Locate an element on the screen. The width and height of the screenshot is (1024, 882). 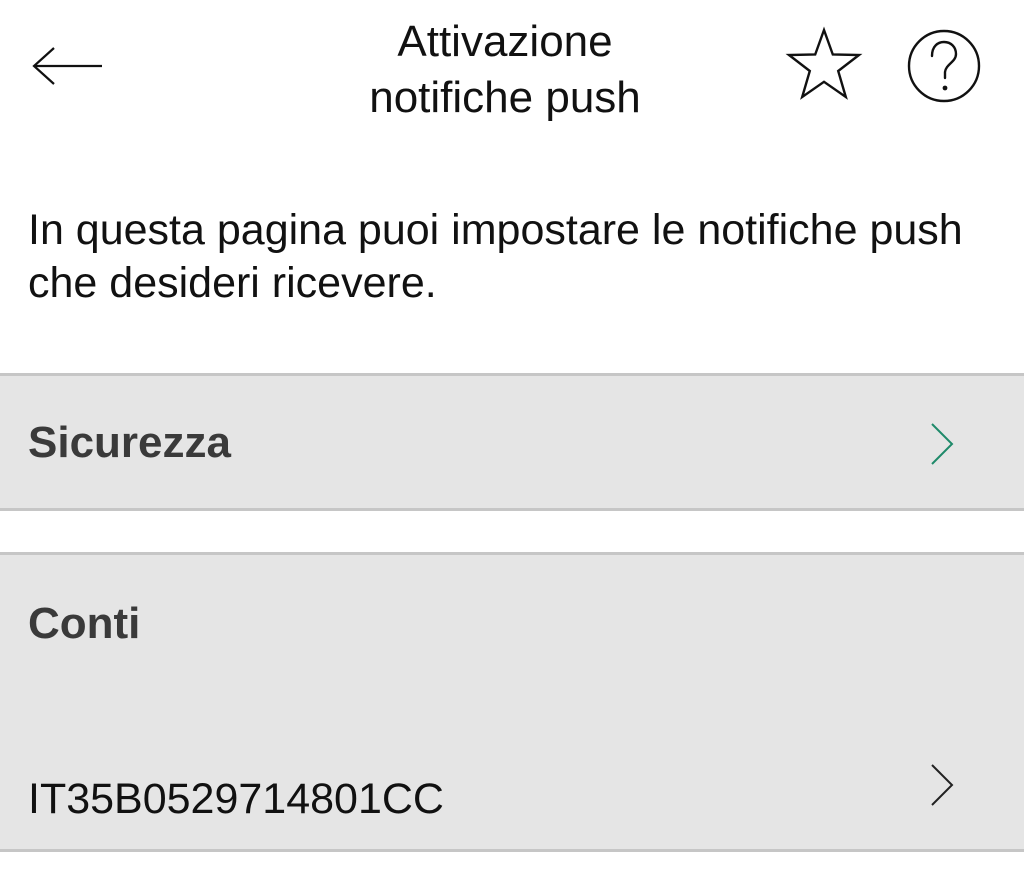
security-title: Sicurezza is located at coordinates (129, 442).